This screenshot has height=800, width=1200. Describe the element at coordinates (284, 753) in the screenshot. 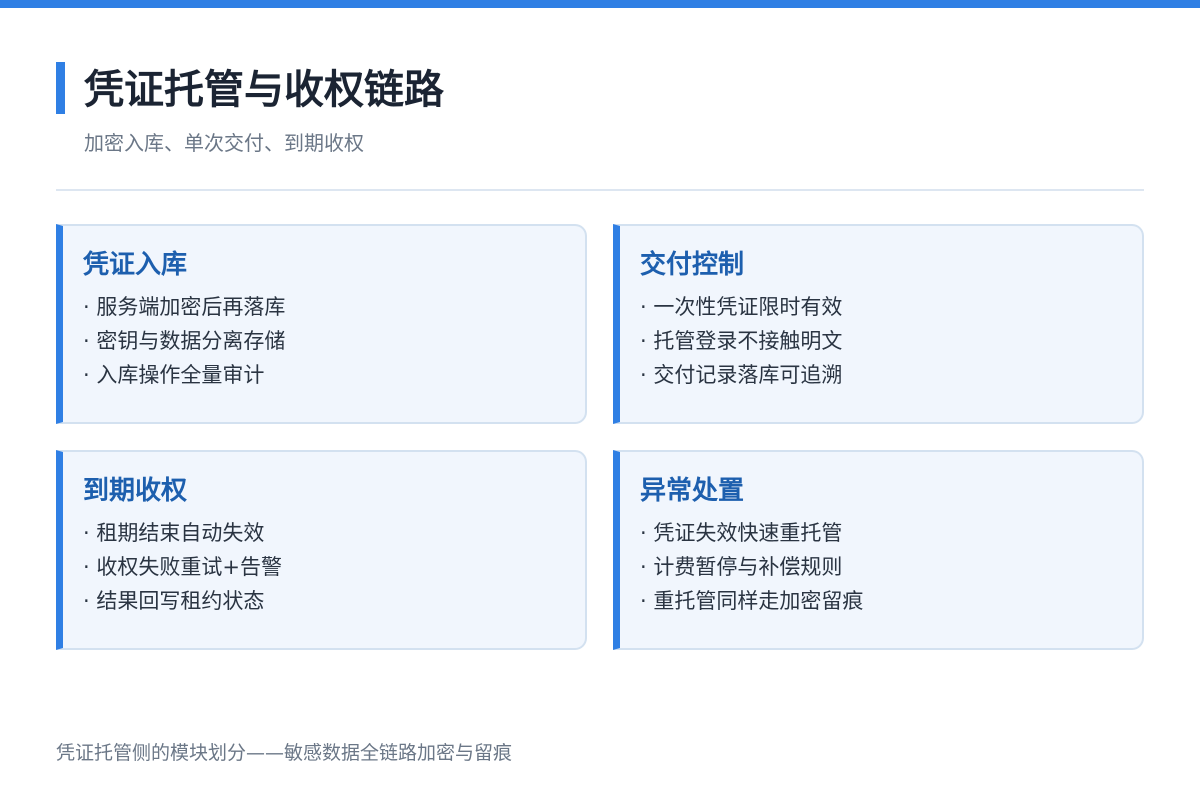

I see `footer-note: 凭证托管侧的模块划分——敏感数据全链路加密与留痕` at that location.